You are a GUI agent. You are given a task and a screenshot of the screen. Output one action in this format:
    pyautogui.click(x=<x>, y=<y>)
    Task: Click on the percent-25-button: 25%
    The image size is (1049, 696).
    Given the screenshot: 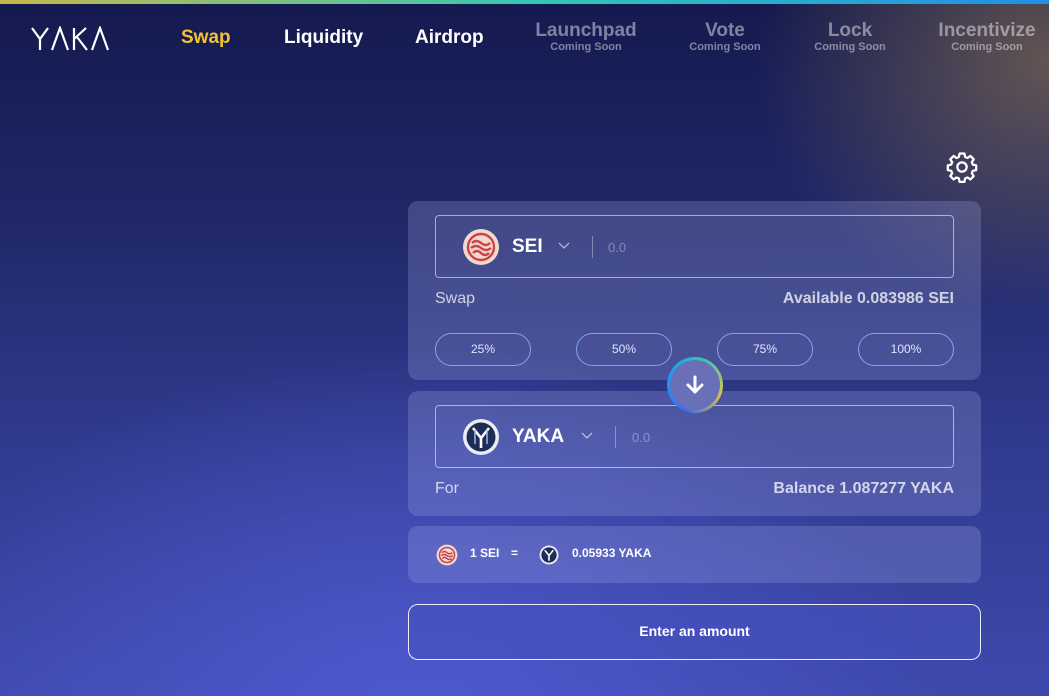 What is the action you would take?
    pyautogui.click(x=483, y=349)
    